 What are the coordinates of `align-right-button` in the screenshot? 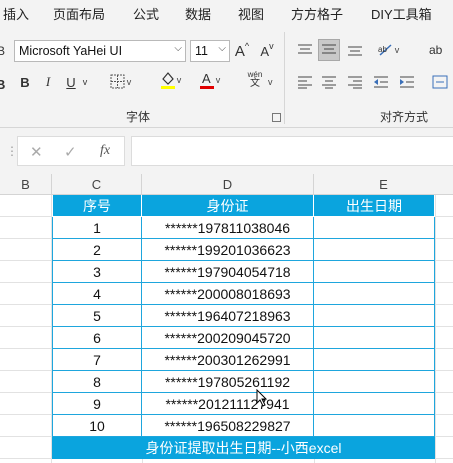 It's located at (355, 82).